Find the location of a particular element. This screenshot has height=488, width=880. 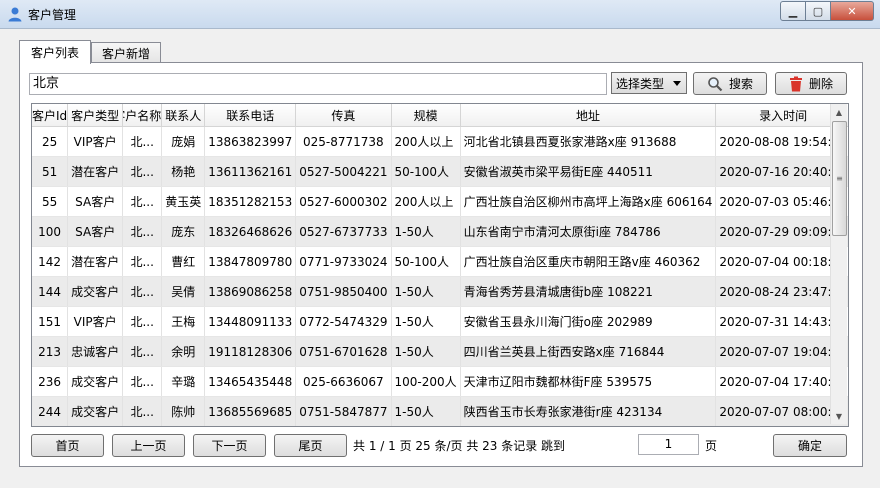

cell-fax: 0527-6737733 is located at coordinates (343, 231).